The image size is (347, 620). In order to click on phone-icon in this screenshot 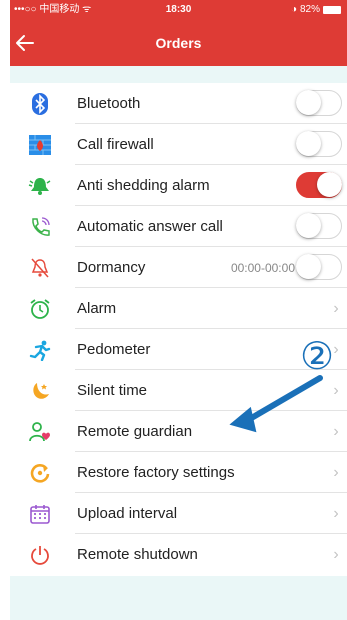, I will do `click(40, 227)`.